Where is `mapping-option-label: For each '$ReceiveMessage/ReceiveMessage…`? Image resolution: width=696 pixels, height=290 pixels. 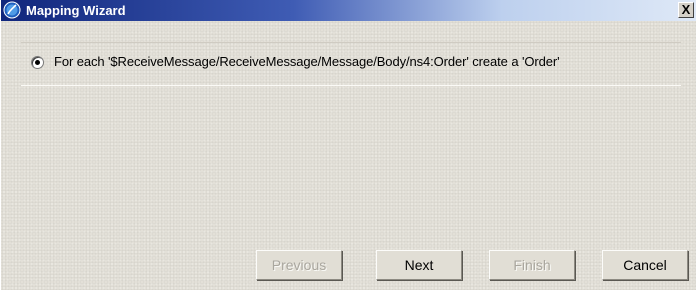
mapping-option-label: For each '$ReceiveMessage/ReceiveMessage… is located at coordinates (307, 62).